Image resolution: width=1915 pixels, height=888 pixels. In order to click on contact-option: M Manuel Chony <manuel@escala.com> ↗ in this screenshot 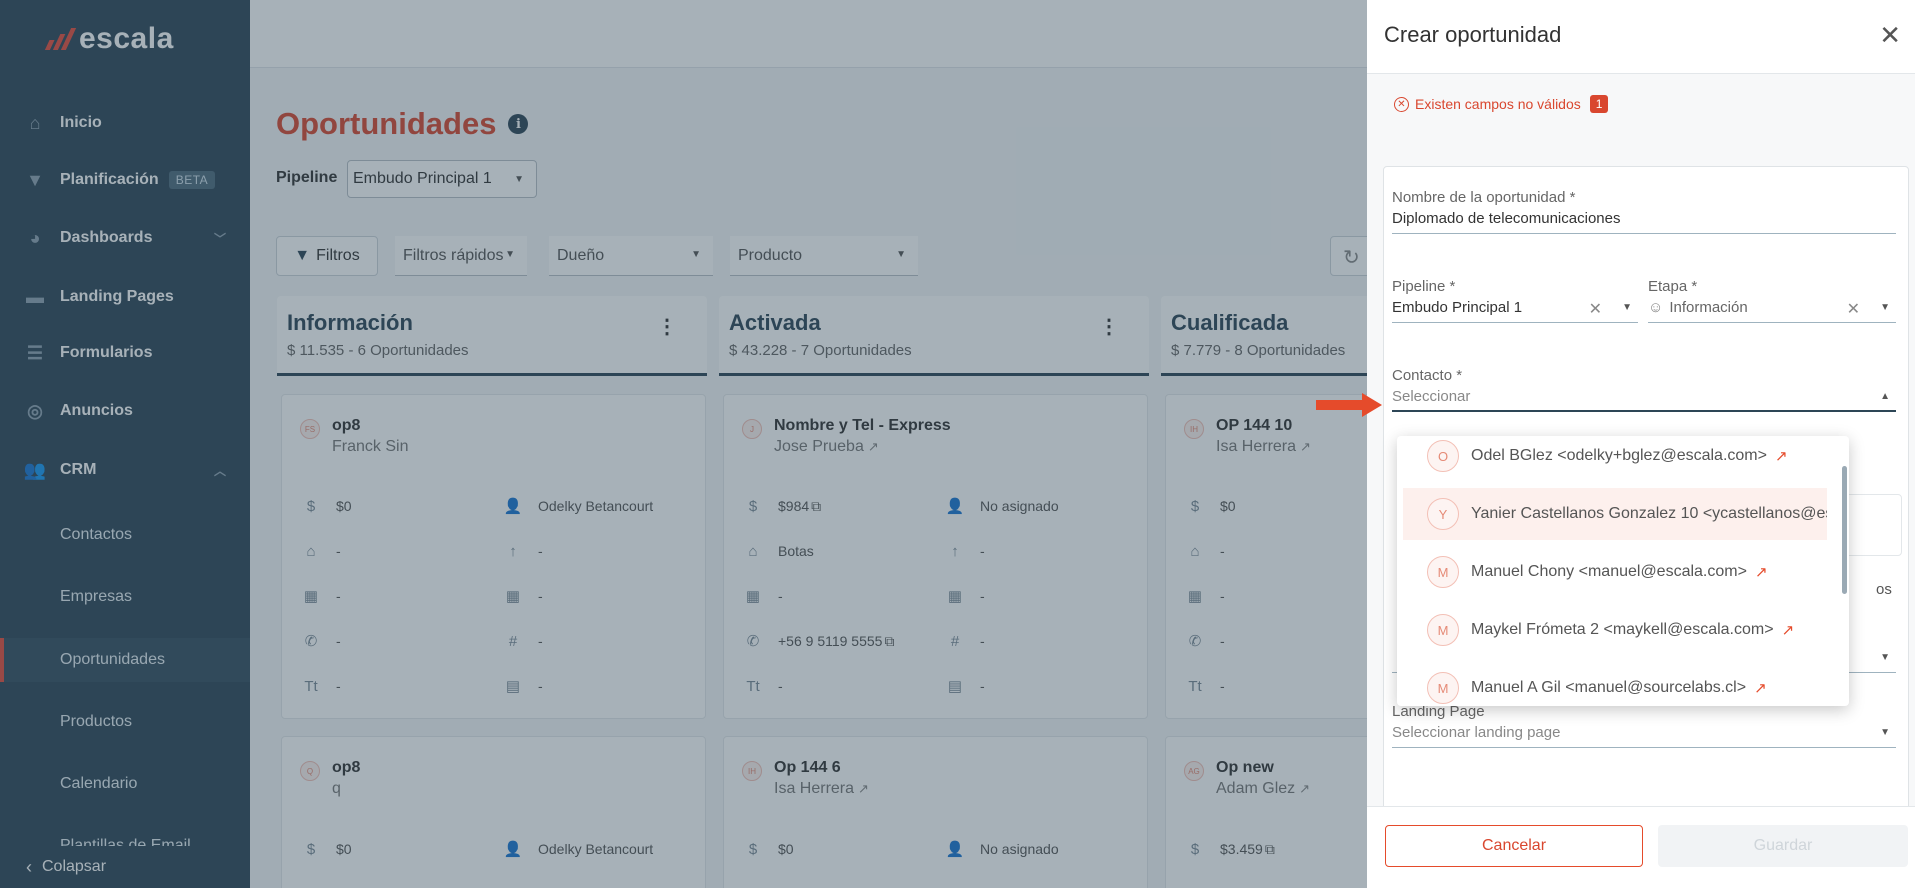, I will do `click(1617, 572)`.